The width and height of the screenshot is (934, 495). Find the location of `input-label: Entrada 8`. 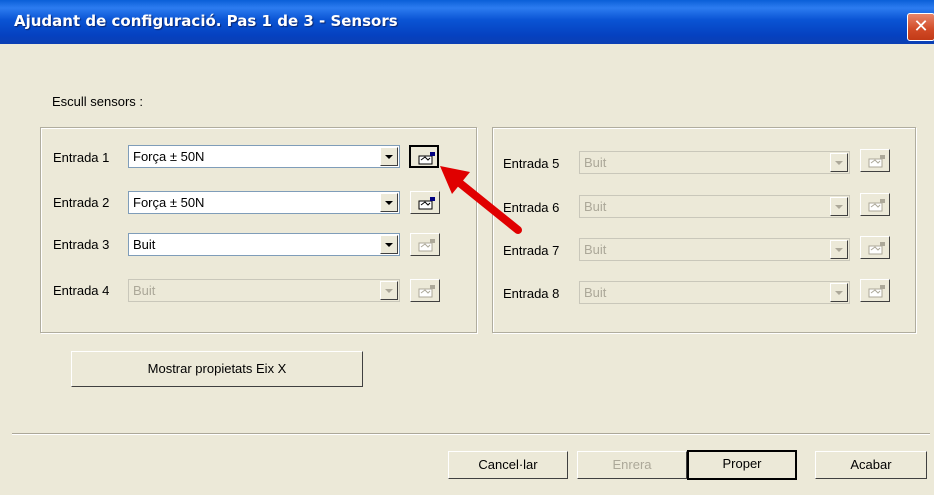

input-label: Entrada 8 is located at coordinates (531, 293).